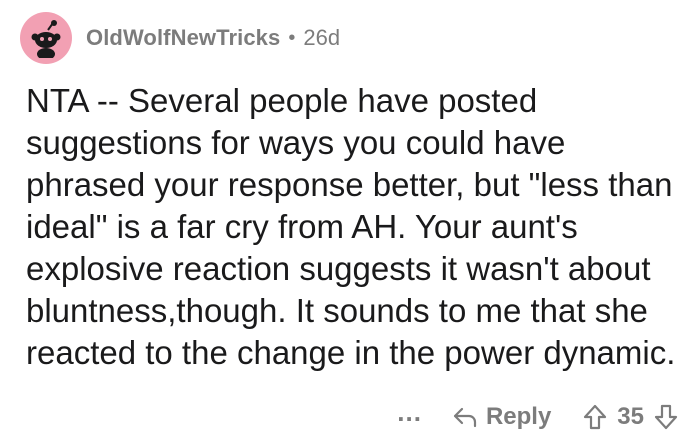 The image size is (700, 446). I want to click on reply-button: Reply, so click(501, 417).